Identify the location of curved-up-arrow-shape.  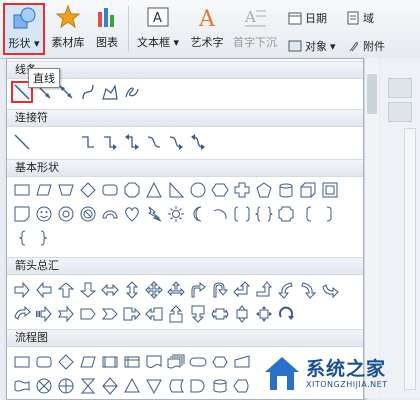
(330, 290).